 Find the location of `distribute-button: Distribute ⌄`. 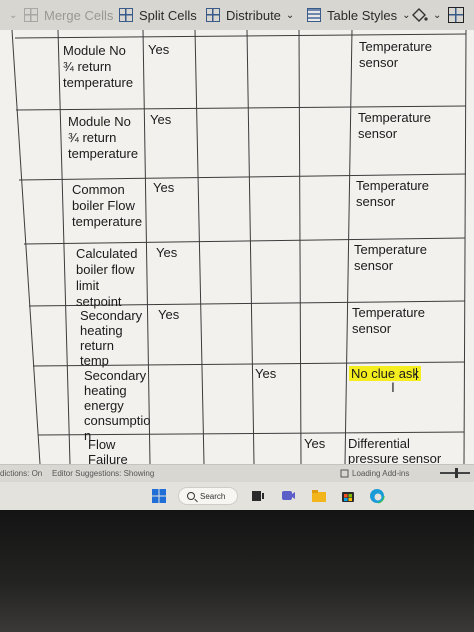

distribute-button: Distribute ⌄ is located at coordinates (250, 15).